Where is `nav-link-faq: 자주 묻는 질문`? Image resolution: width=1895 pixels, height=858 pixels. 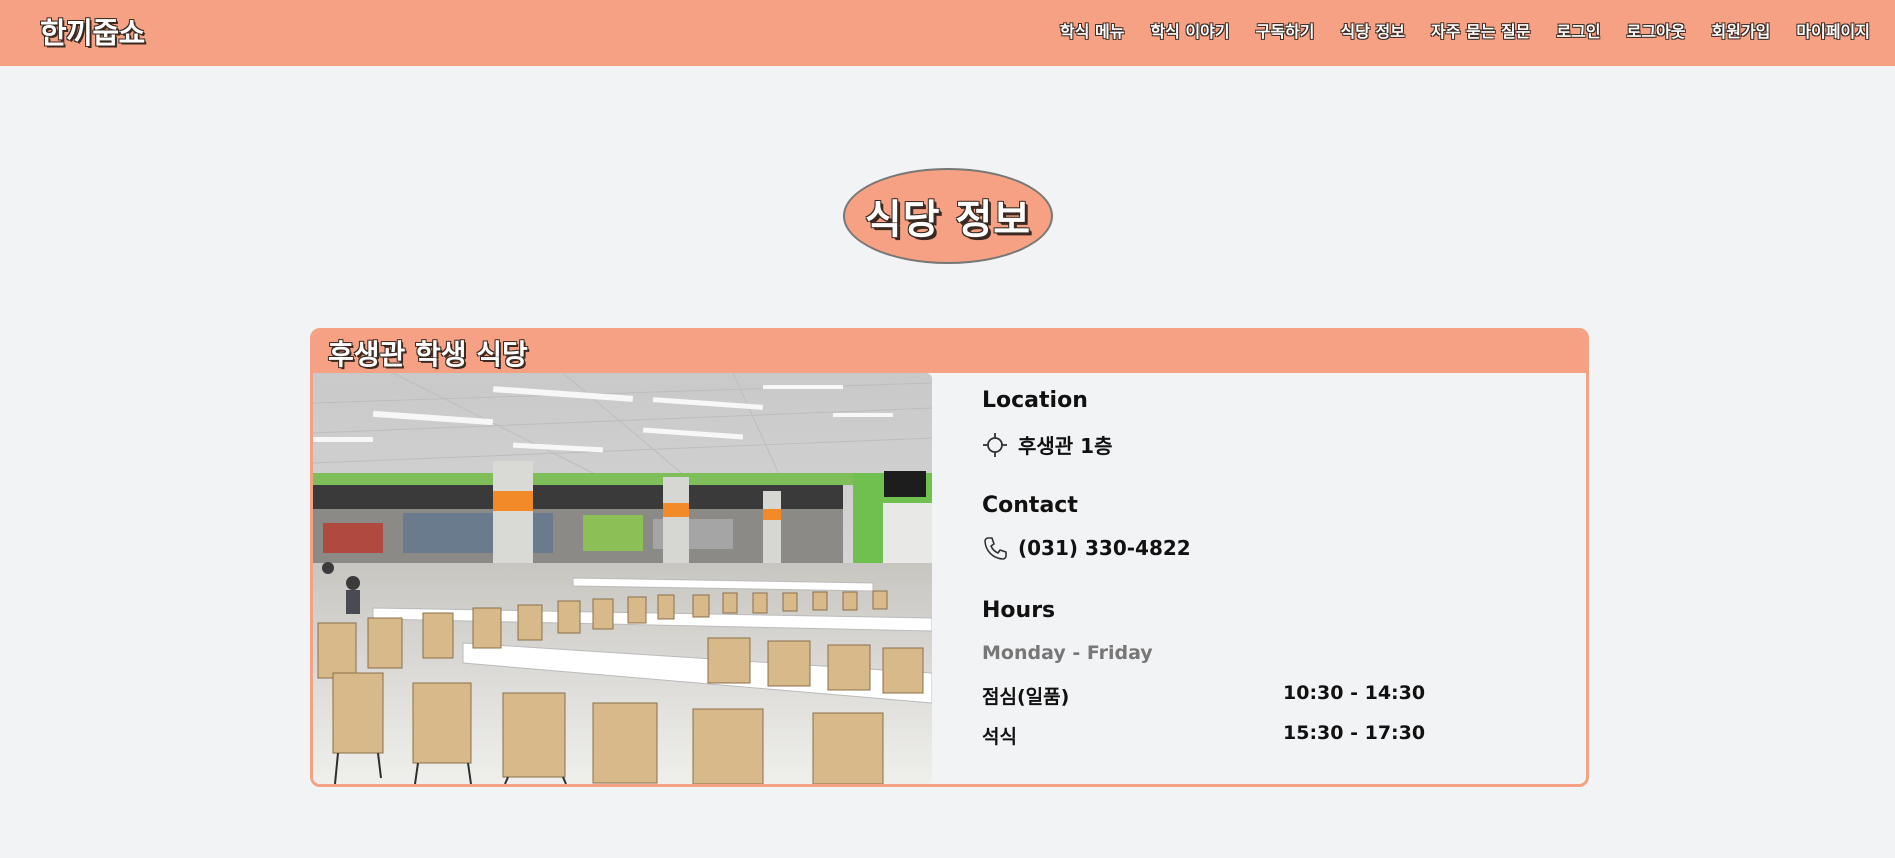
nav-link-faq: 자주 묻는 질문 is located at coordinates (1480, 30).